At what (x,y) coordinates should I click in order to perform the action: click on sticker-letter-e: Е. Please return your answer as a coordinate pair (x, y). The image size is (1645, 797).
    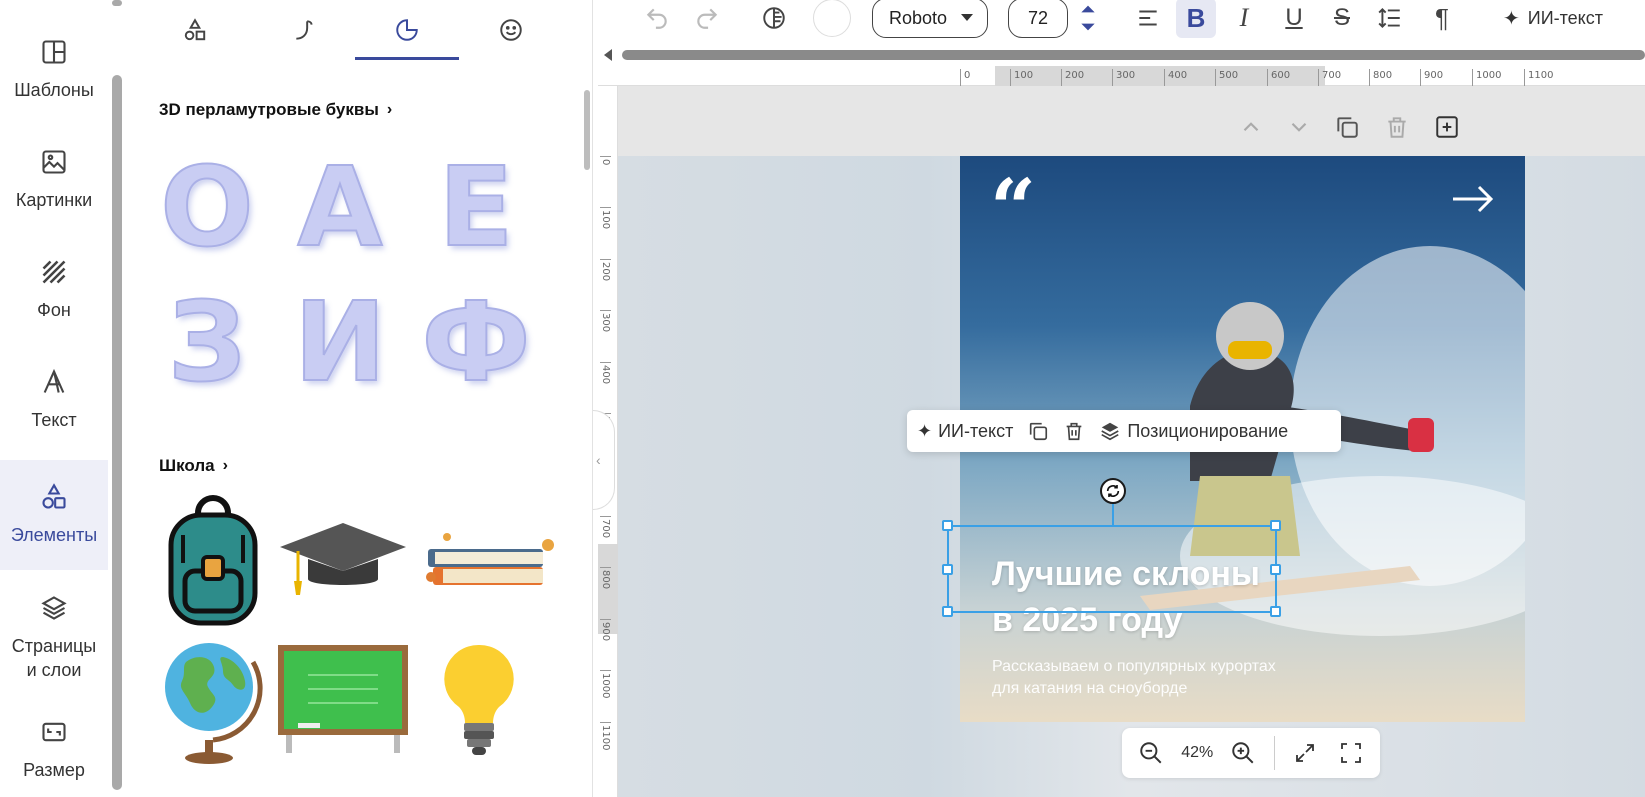
    Looking at the image, I should click on (476, 207).